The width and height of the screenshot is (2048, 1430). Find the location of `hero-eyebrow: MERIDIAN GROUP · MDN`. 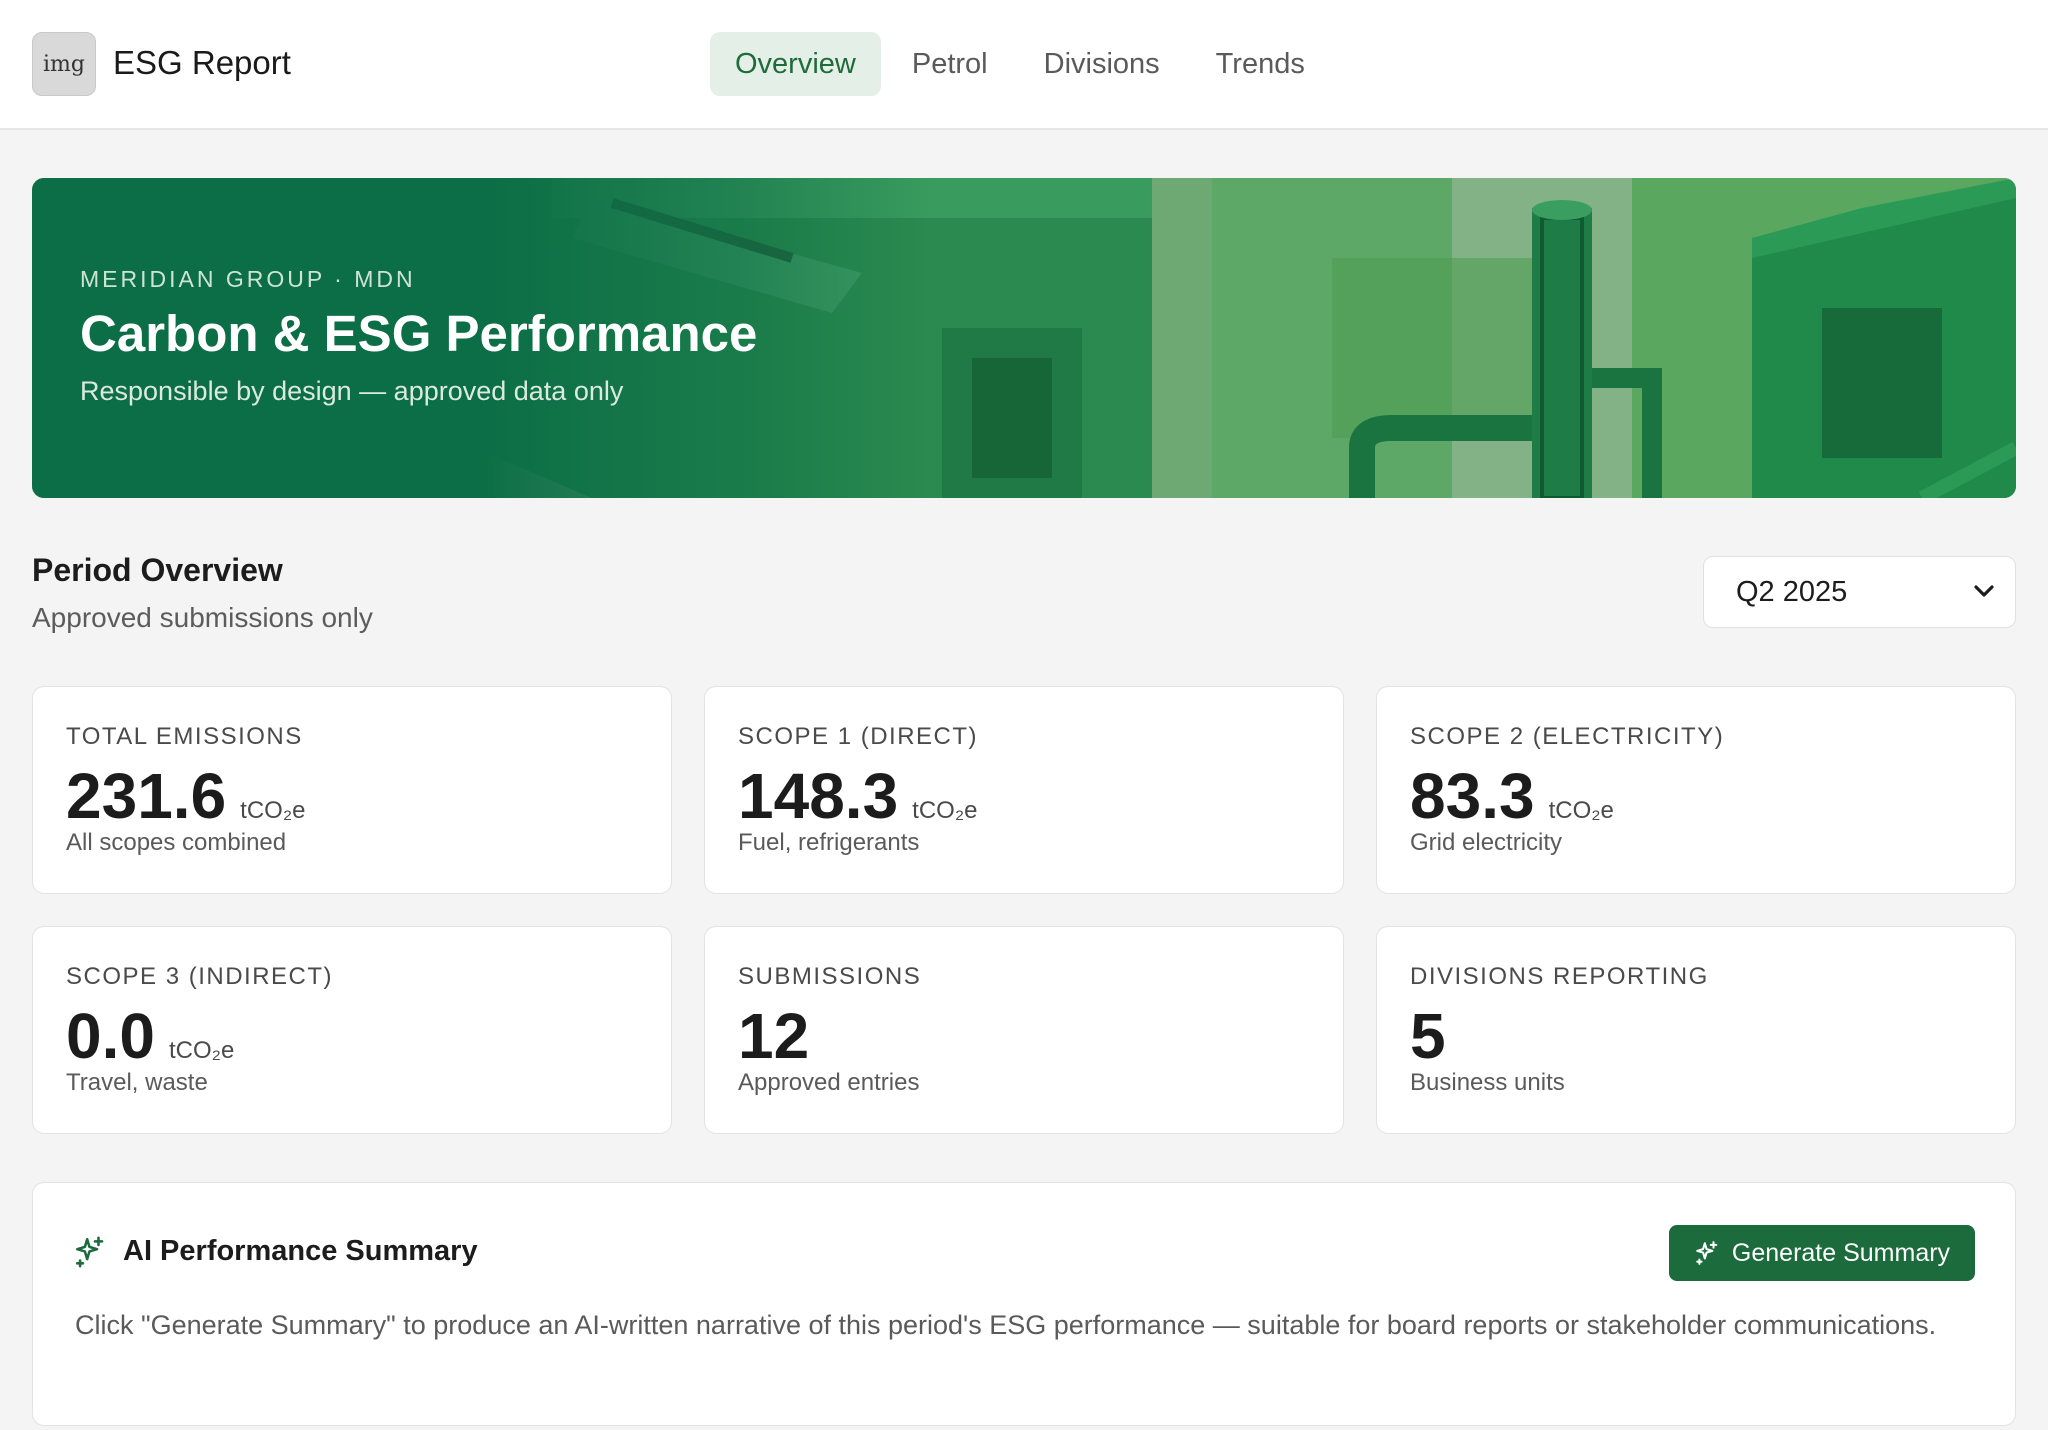

hero-eyebrow: MERIDIAN GROUP · MDN is located at coordinates (248, 279).